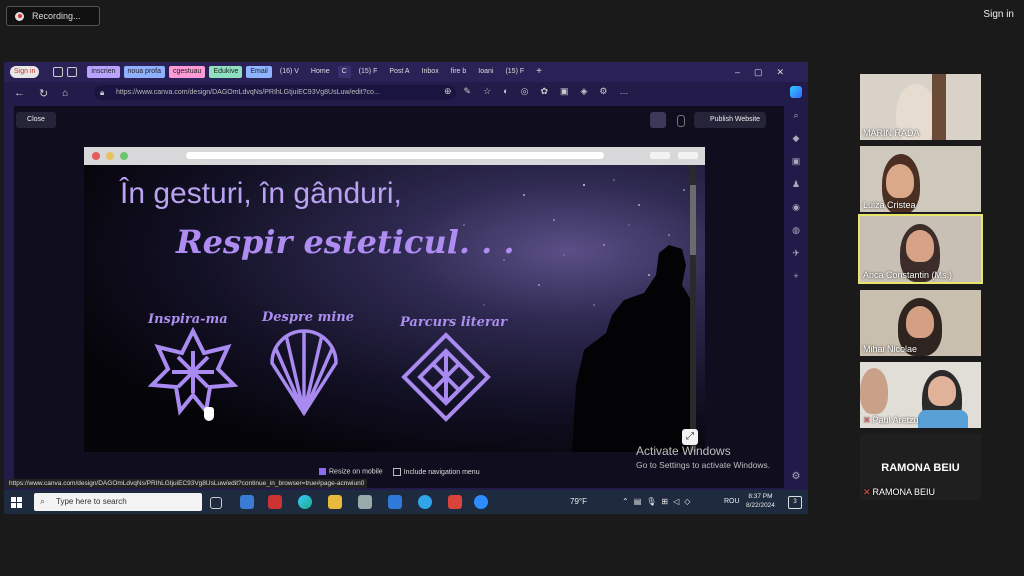 This screenshot has height=576, width=1024. Describe the element at coordinates (19, 16) in the screenshot. I see `record-icon` at that location.